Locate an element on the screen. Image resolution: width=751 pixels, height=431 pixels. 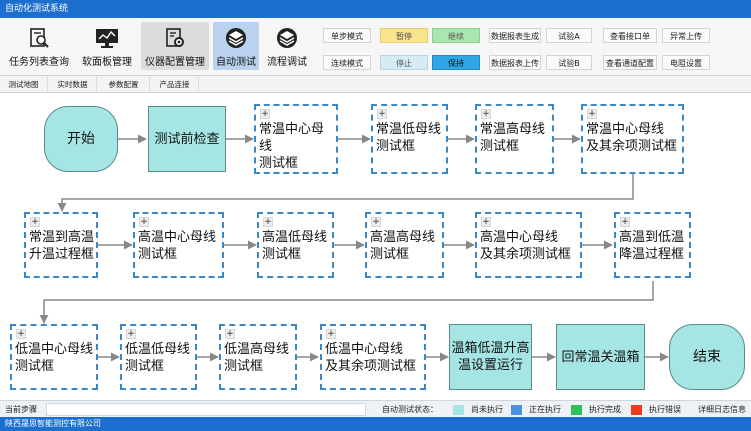
legend-item-pending: 尚未执行 is located at coordinates (478, 409).